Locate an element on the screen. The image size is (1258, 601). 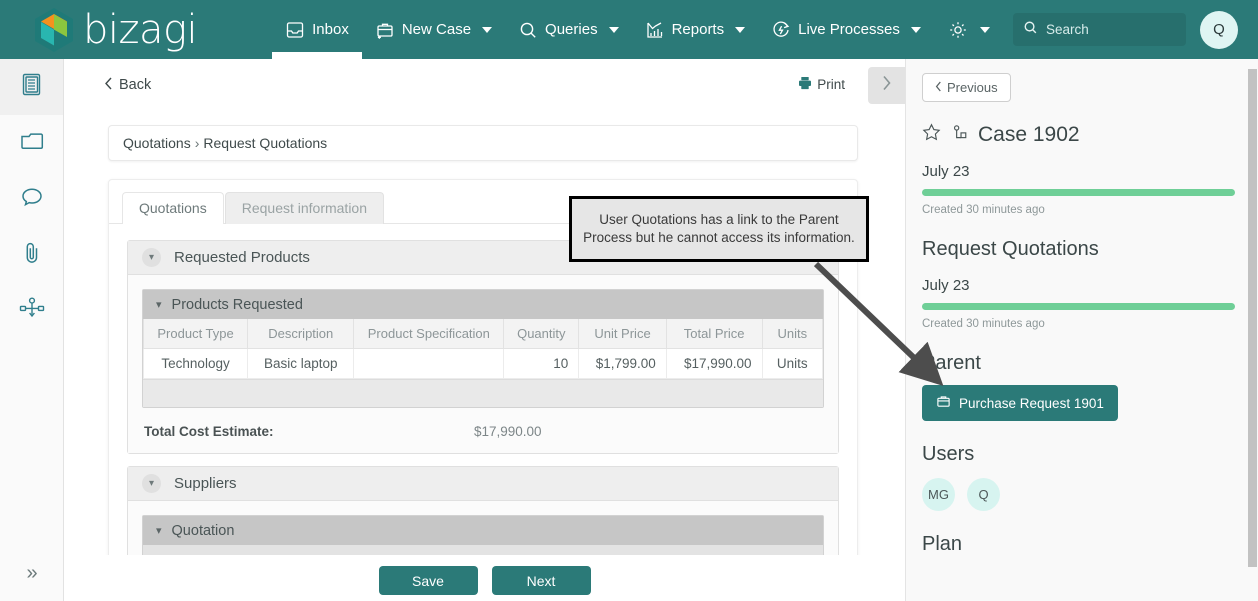
previous-button: Previous is located at coordinates (966, 87).